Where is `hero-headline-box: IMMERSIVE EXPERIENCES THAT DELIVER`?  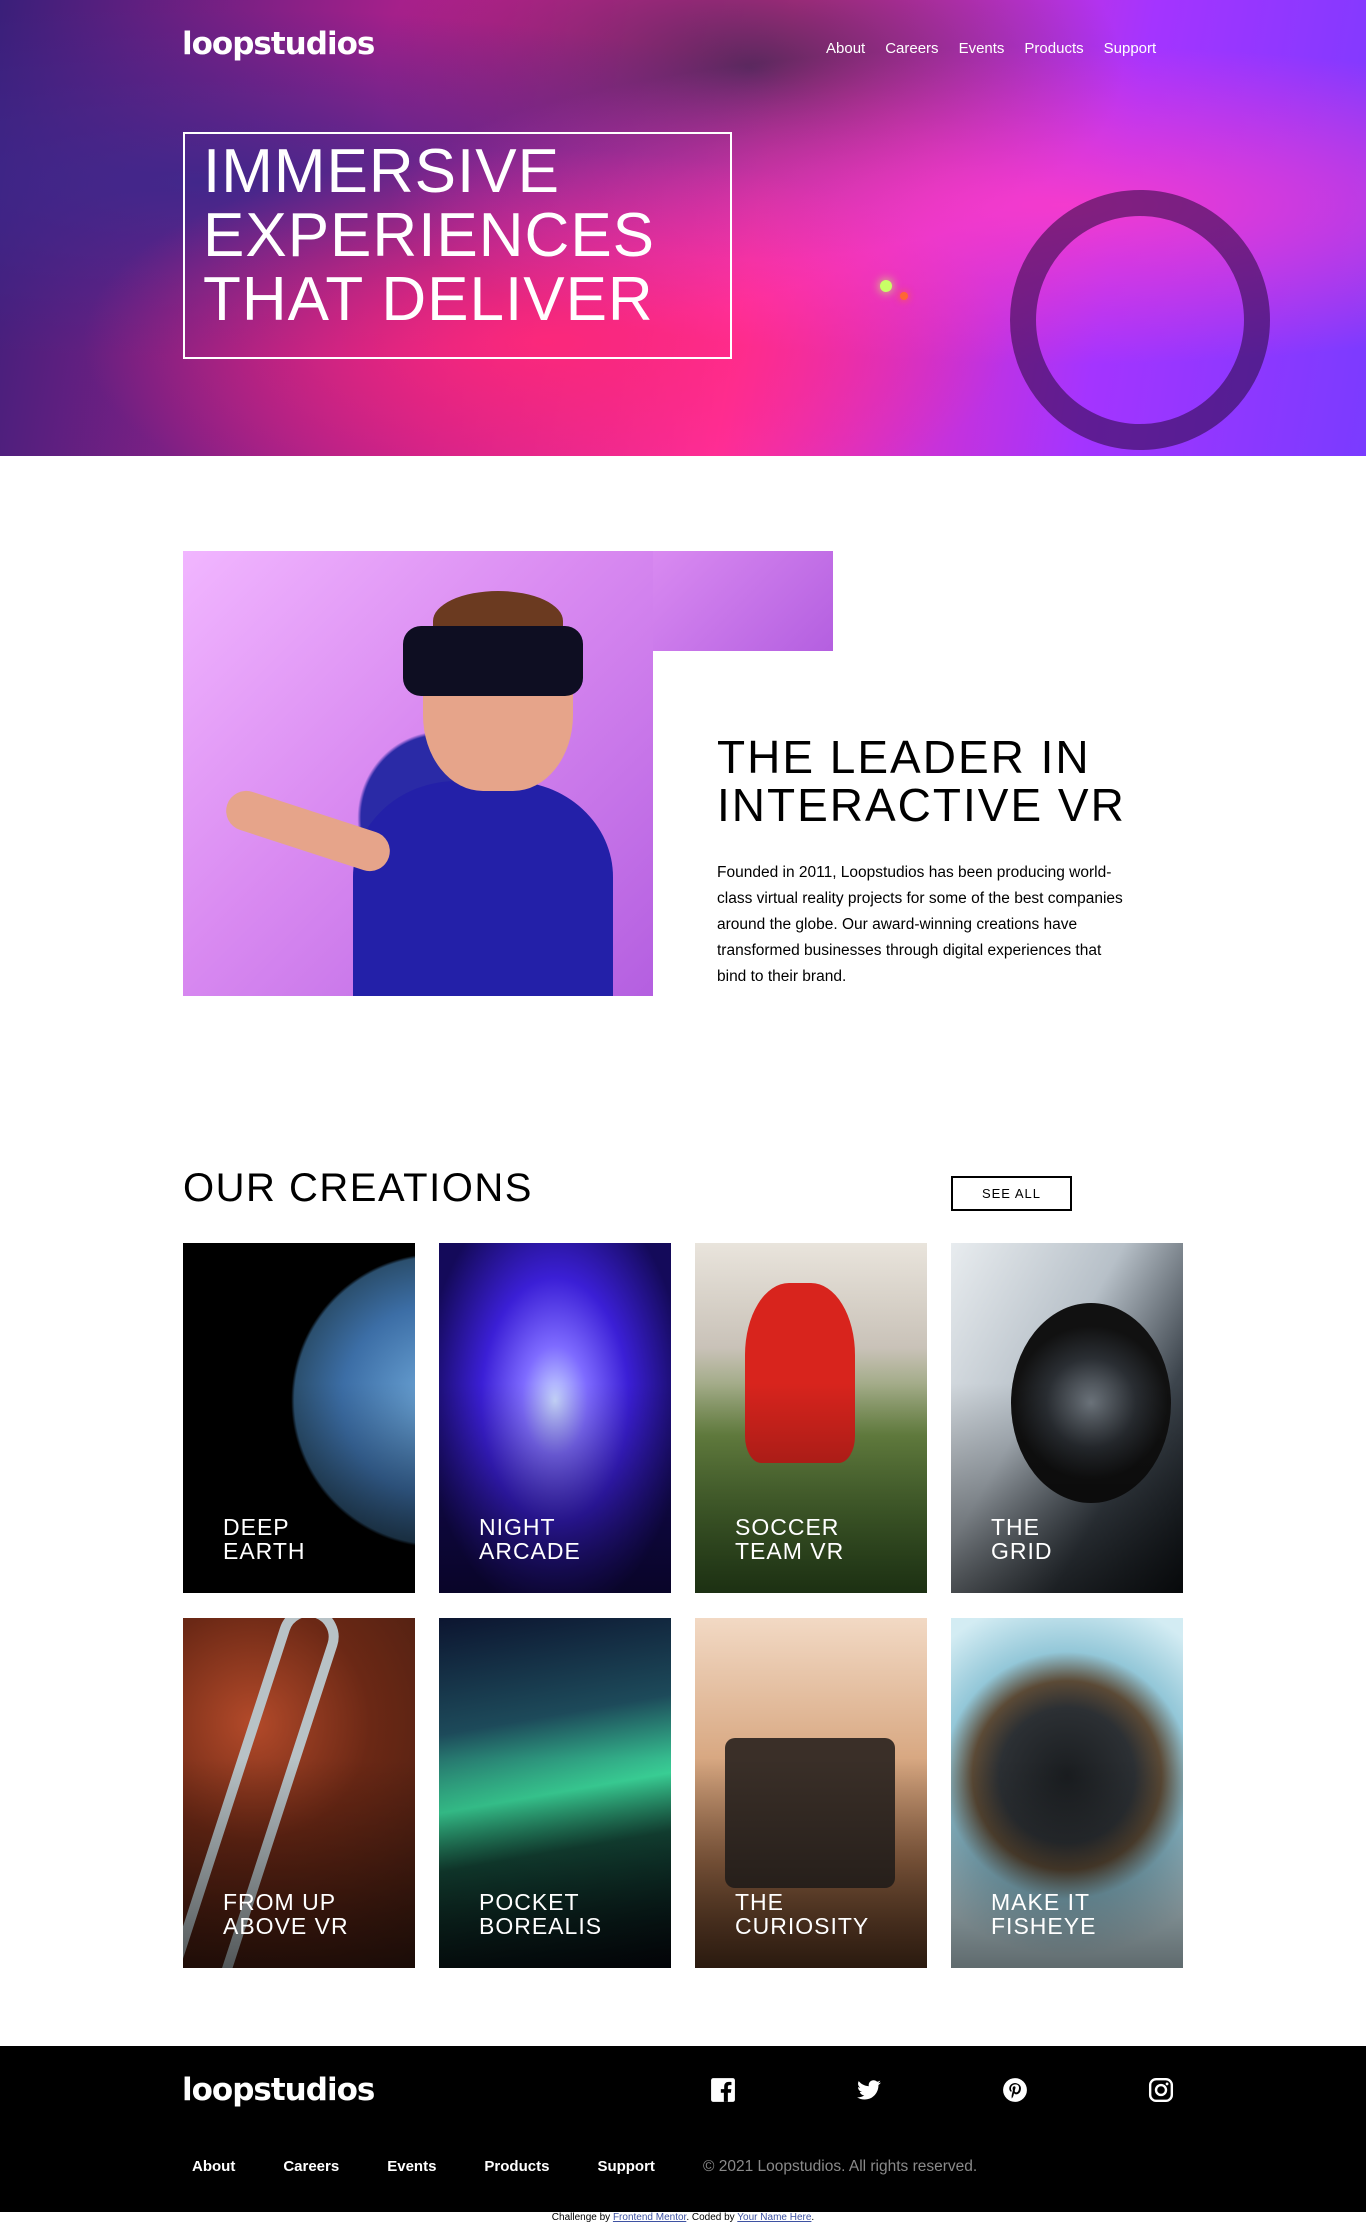 hero-headline-box: IMMERSIVE EXPERIENCES THAT DELIVER is located at coordinates (457, 245).